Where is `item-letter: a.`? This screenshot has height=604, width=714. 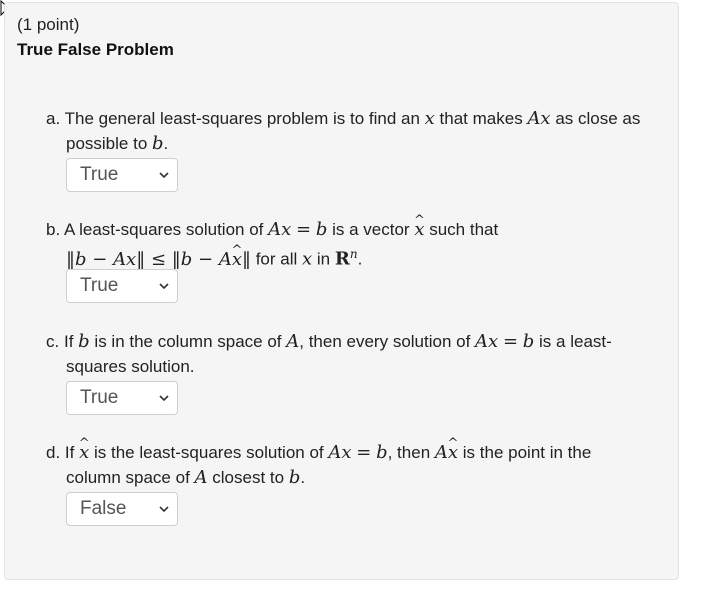
item-letter: a. is located at coordinates (53, 118).